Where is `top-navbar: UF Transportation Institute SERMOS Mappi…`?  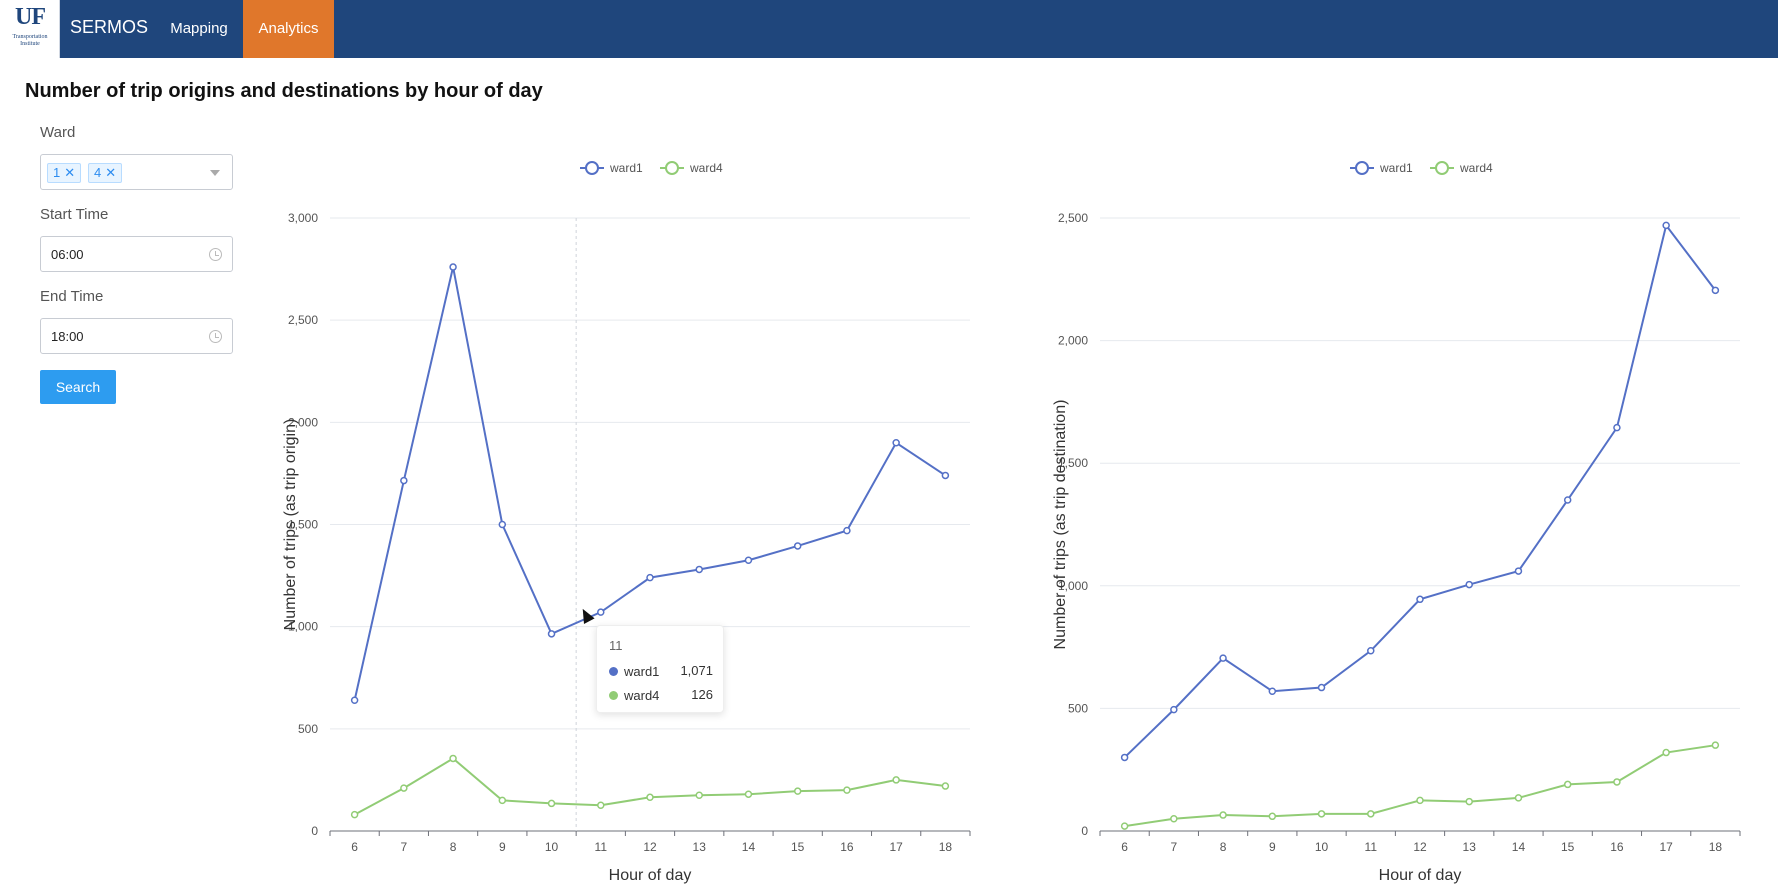 top-navbar: UF Transportation Institute SERMOS Mappi… is located at coordinates (889, 29).